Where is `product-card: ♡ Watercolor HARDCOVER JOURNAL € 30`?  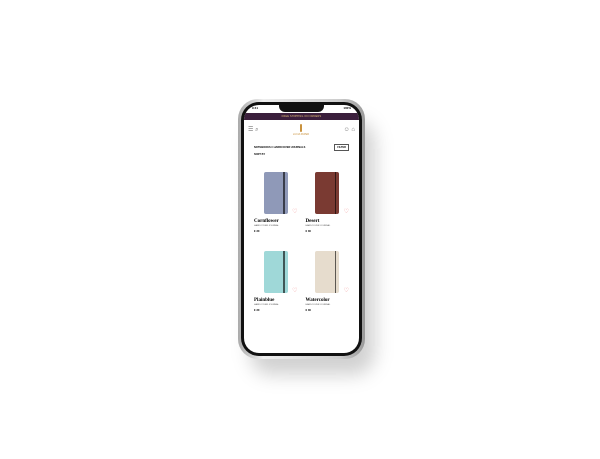
product-card: ♡ Watercolor HARDCOVER JOURNAL € 30 is located at coordinates (327, 275).